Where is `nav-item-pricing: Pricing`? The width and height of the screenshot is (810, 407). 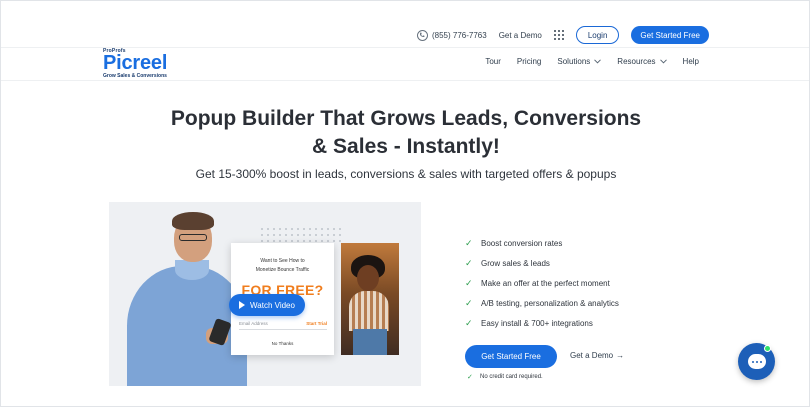 nav-item-pricing: Pricing is located at coordinates (529, 61).